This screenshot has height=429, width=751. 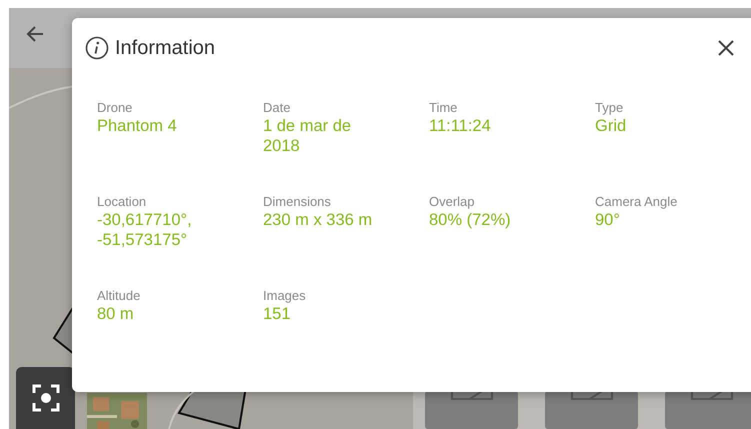 What do you see at coordinates (35, 34) in the screenshot?
I see `back-arrow-icon` at bounding box center [35, 34].